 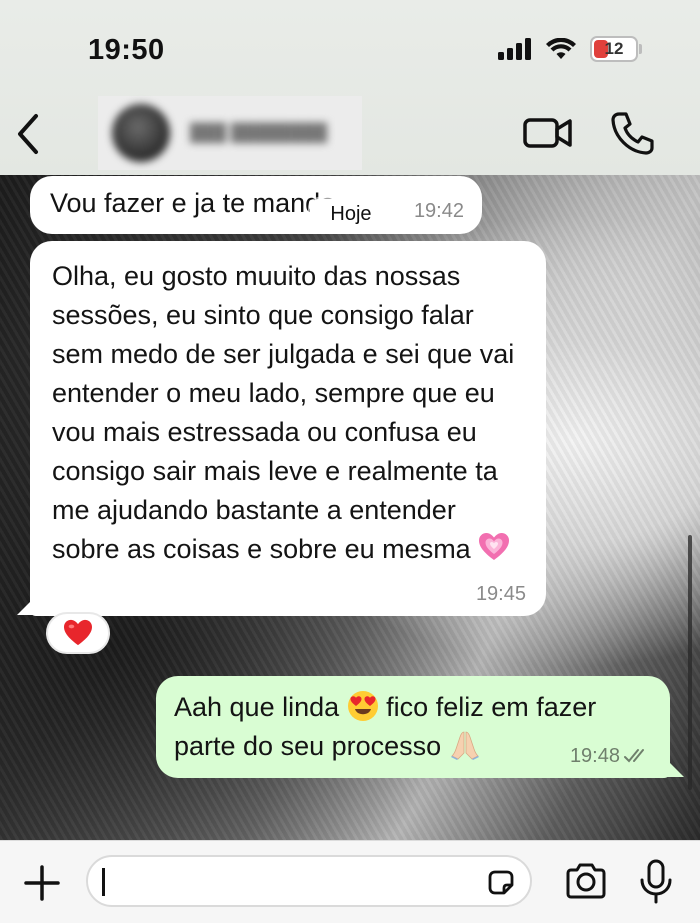 I want to click on text-caret, so click(x=103, y=882).